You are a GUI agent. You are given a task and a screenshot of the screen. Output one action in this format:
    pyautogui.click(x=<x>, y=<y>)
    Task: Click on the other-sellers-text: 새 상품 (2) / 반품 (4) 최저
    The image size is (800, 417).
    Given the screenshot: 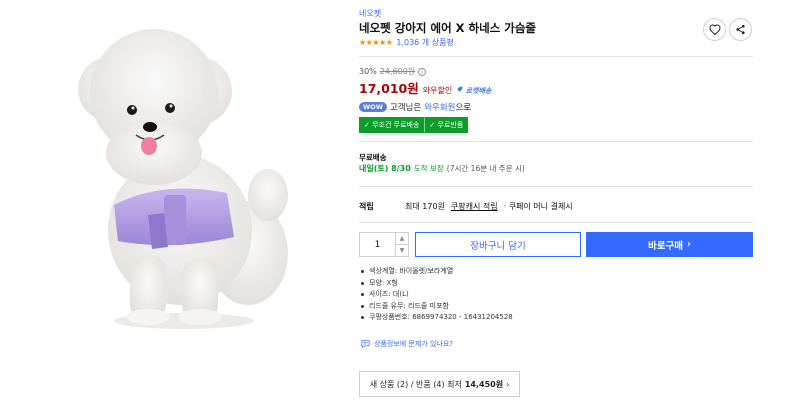 What is the action you would take?
    pyautogui.click(x=415, y=384)
    